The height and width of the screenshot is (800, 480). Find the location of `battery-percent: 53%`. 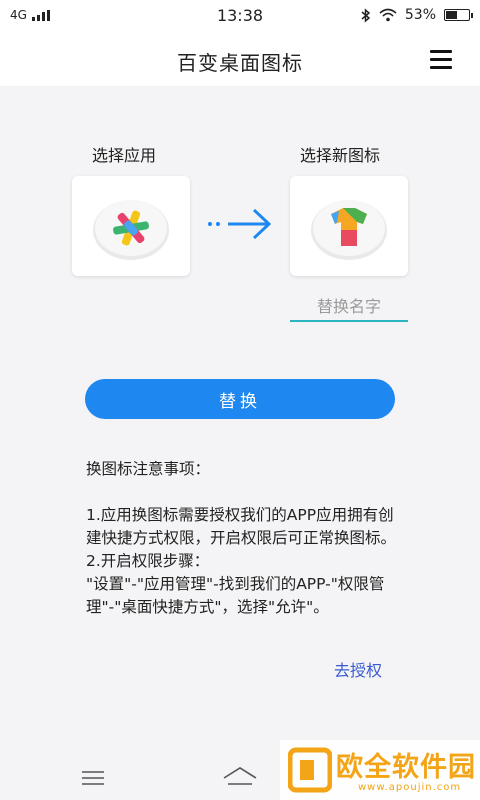

battery-percent: 53% is located at coordinates (420, 15).